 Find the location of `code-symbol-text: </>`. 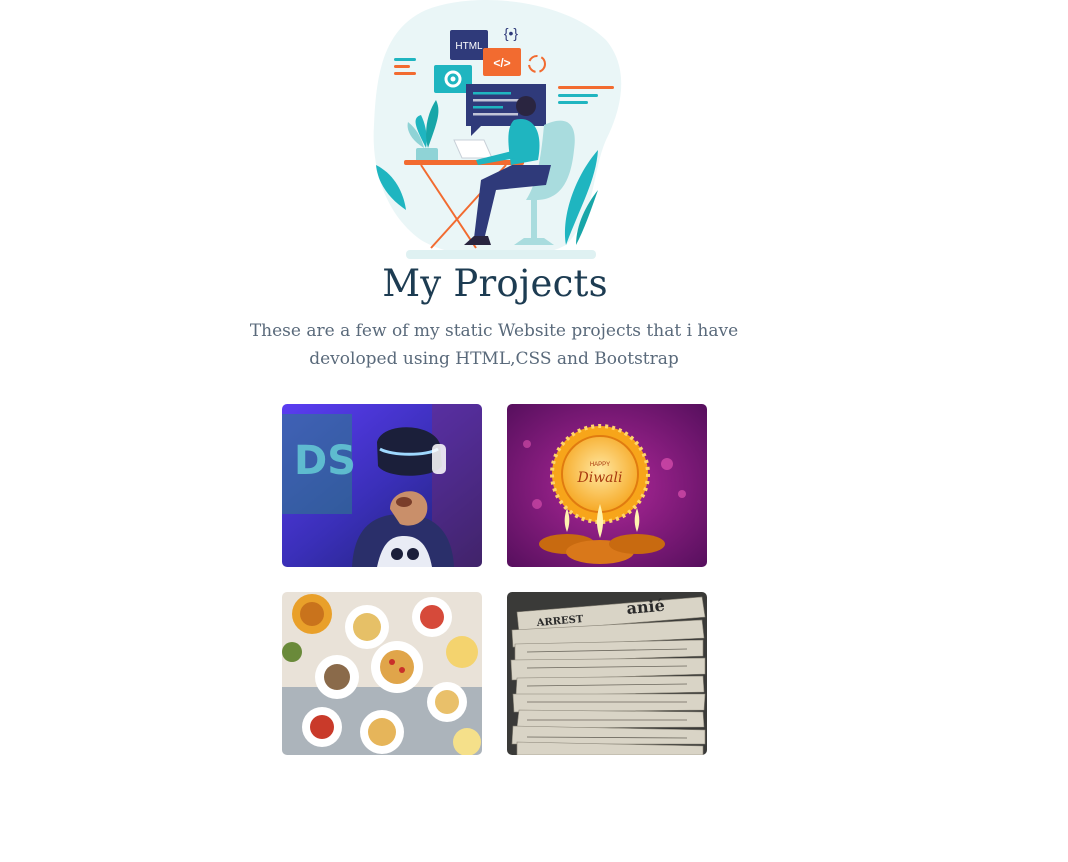

code-symbol-text: </> is located at coordinates (501, 63).